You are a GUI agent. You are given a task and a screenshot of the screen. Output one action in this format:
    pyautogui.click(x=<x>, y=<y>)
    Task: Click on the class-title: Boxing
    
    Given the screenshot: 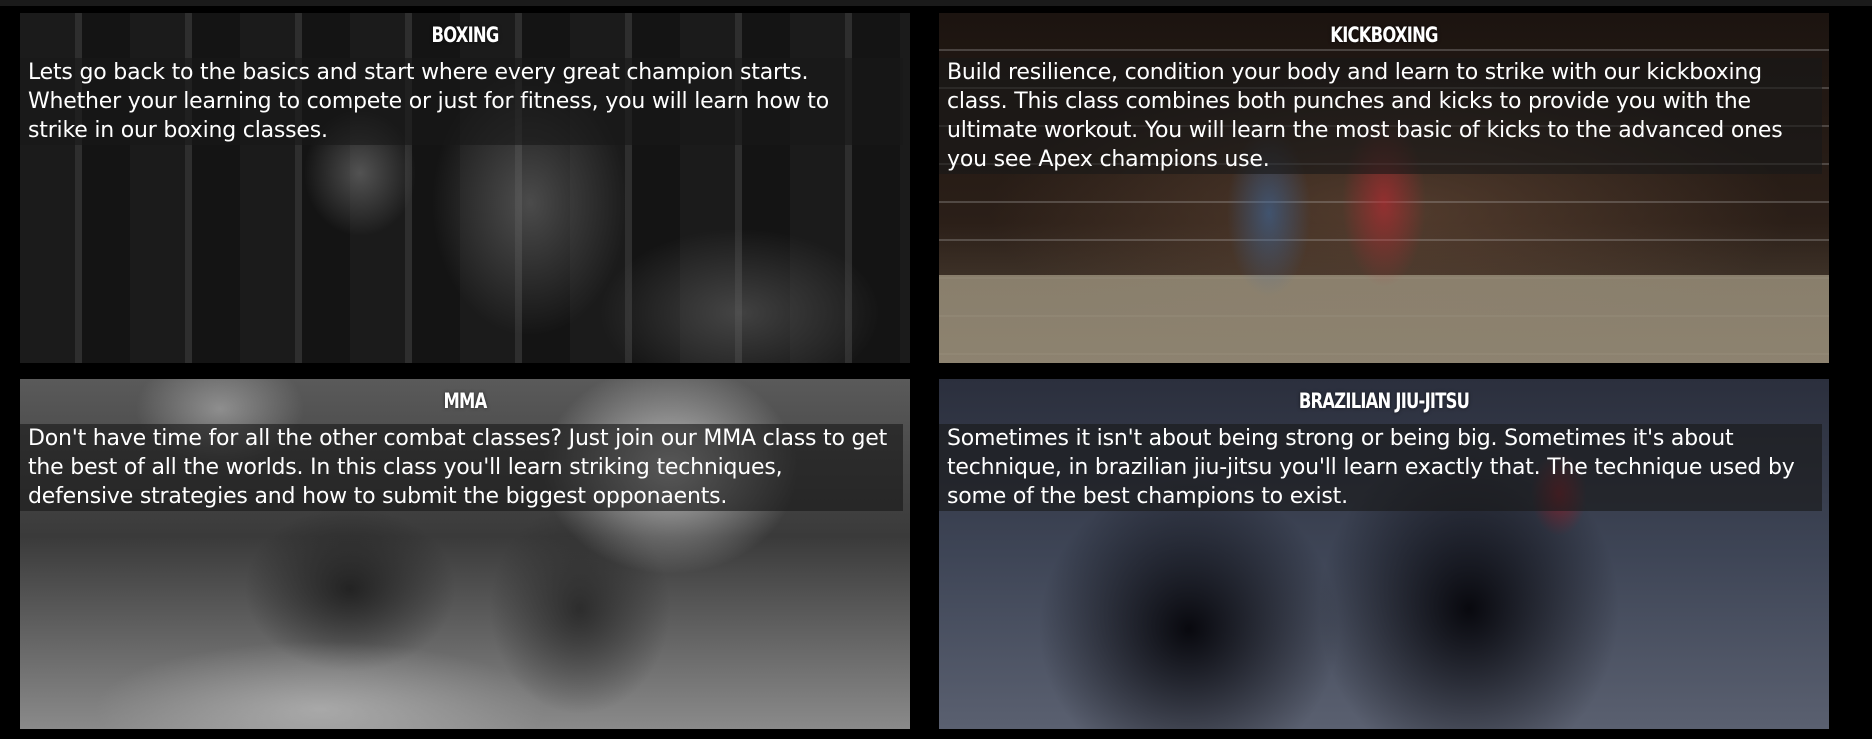 What is the action you would take?
    pyautogui.click(x=465, y=35)
    